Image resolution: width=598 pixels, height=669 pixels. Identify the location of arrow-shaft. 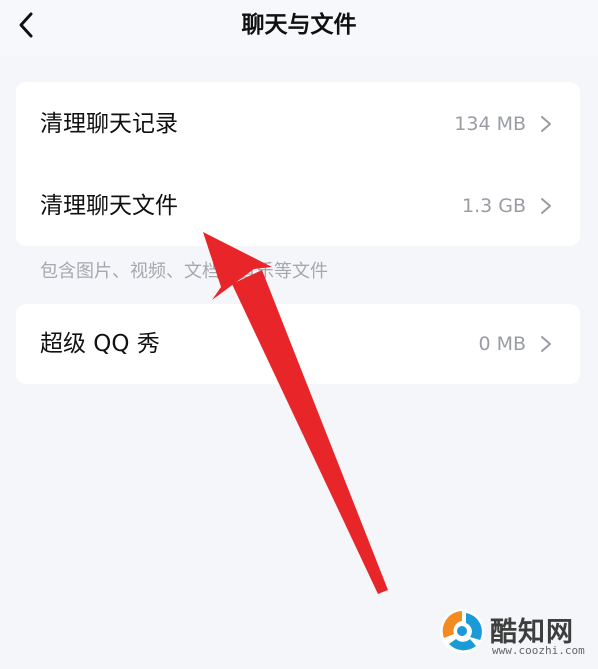
(310, 432).